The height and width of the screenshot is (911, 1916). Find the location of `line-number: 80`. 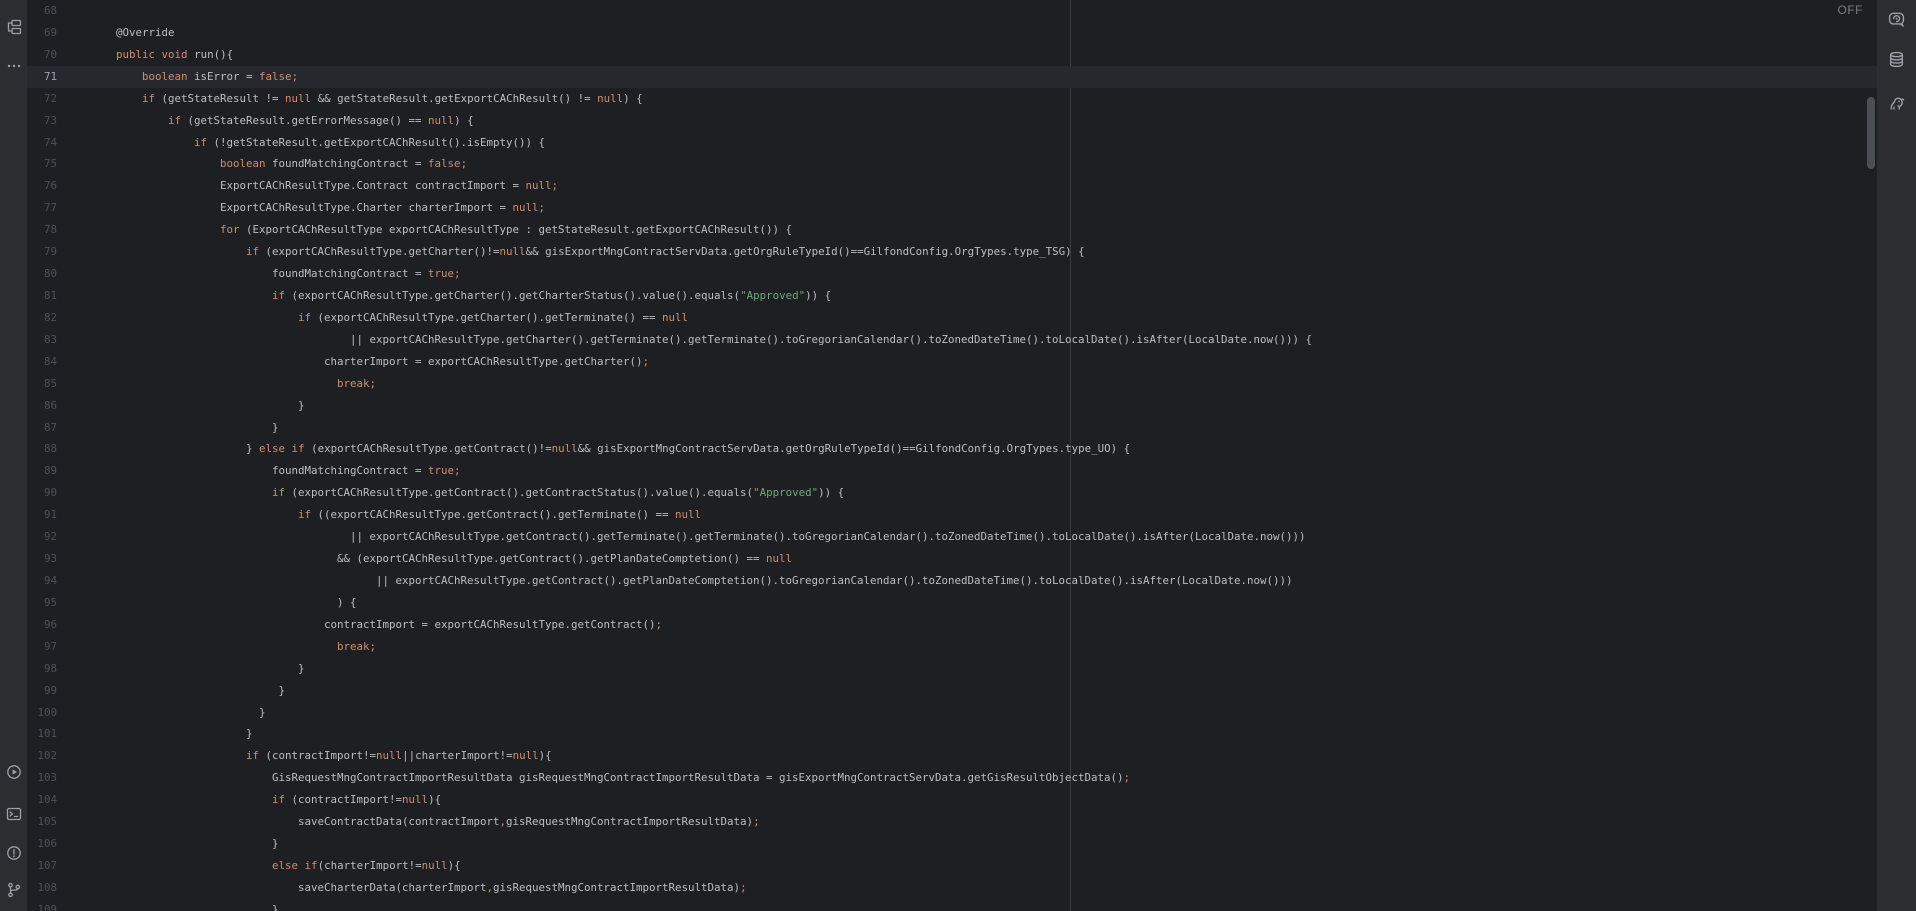

line-number: 80 is located at coordinates (57, 274).